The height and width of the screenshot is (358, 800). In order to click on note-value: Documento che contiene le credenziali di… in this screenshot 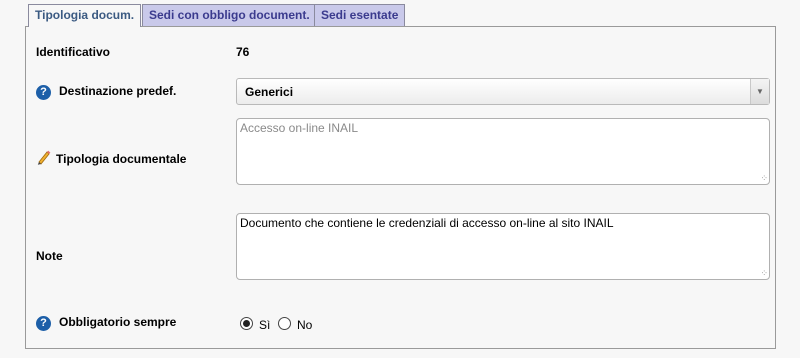, I will do `click(427, 223)`.